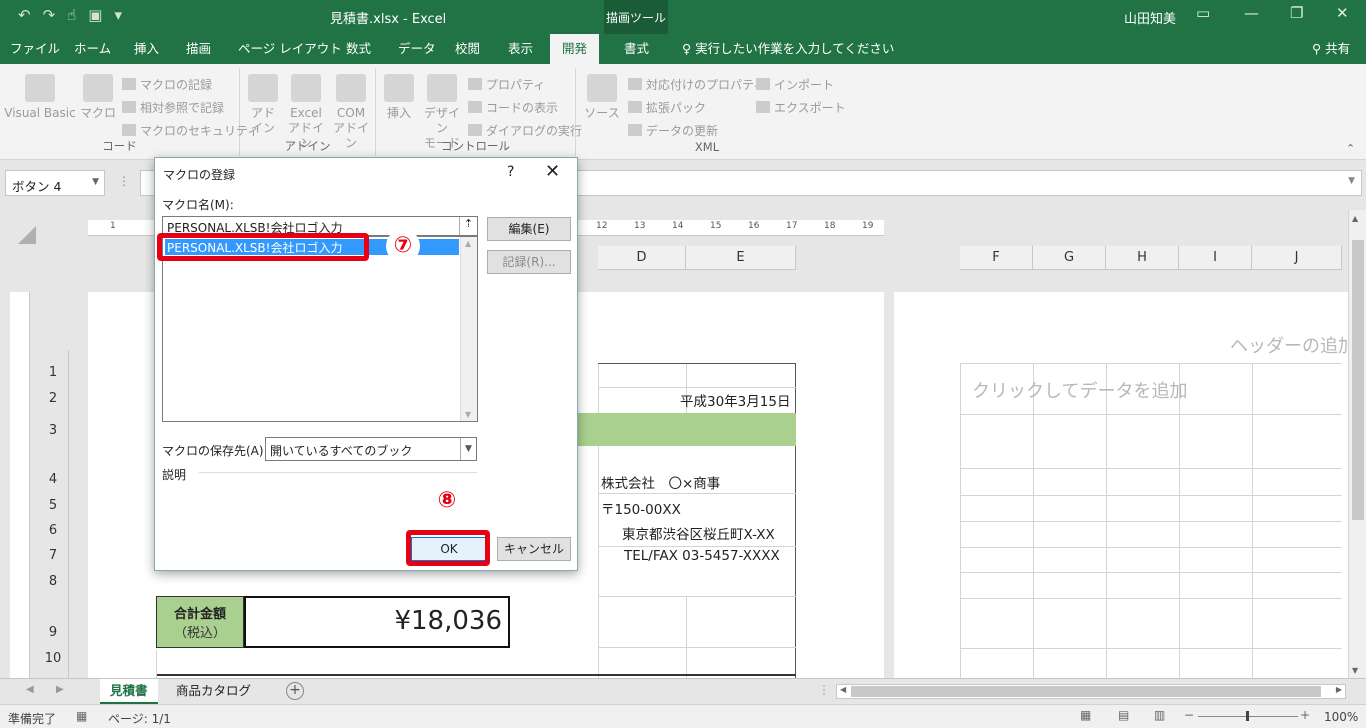  I want to click on vertical-scrollbar: ▲ ▼, so click(1357, 444).